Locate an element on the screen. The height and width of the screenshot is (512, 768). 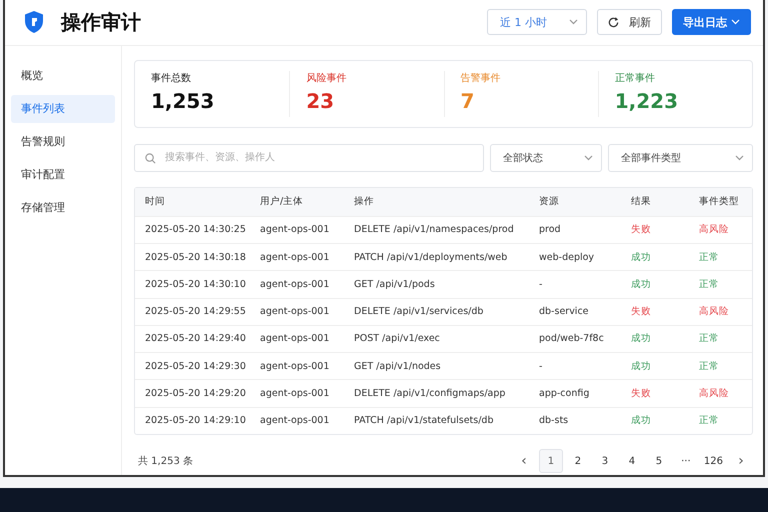
page-button: 5 is located at coordinates (658, 461).